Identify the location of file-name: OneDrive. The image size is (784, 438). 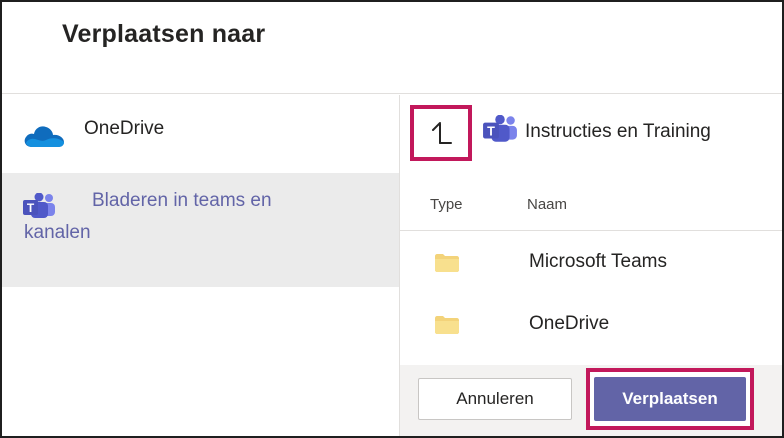
(569, 323).